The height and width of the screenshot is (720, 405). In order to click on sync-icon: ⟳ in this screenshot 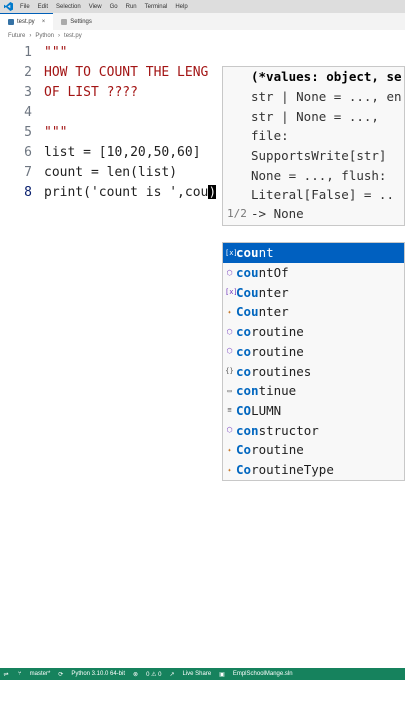, I will do `click(60, 674)`.